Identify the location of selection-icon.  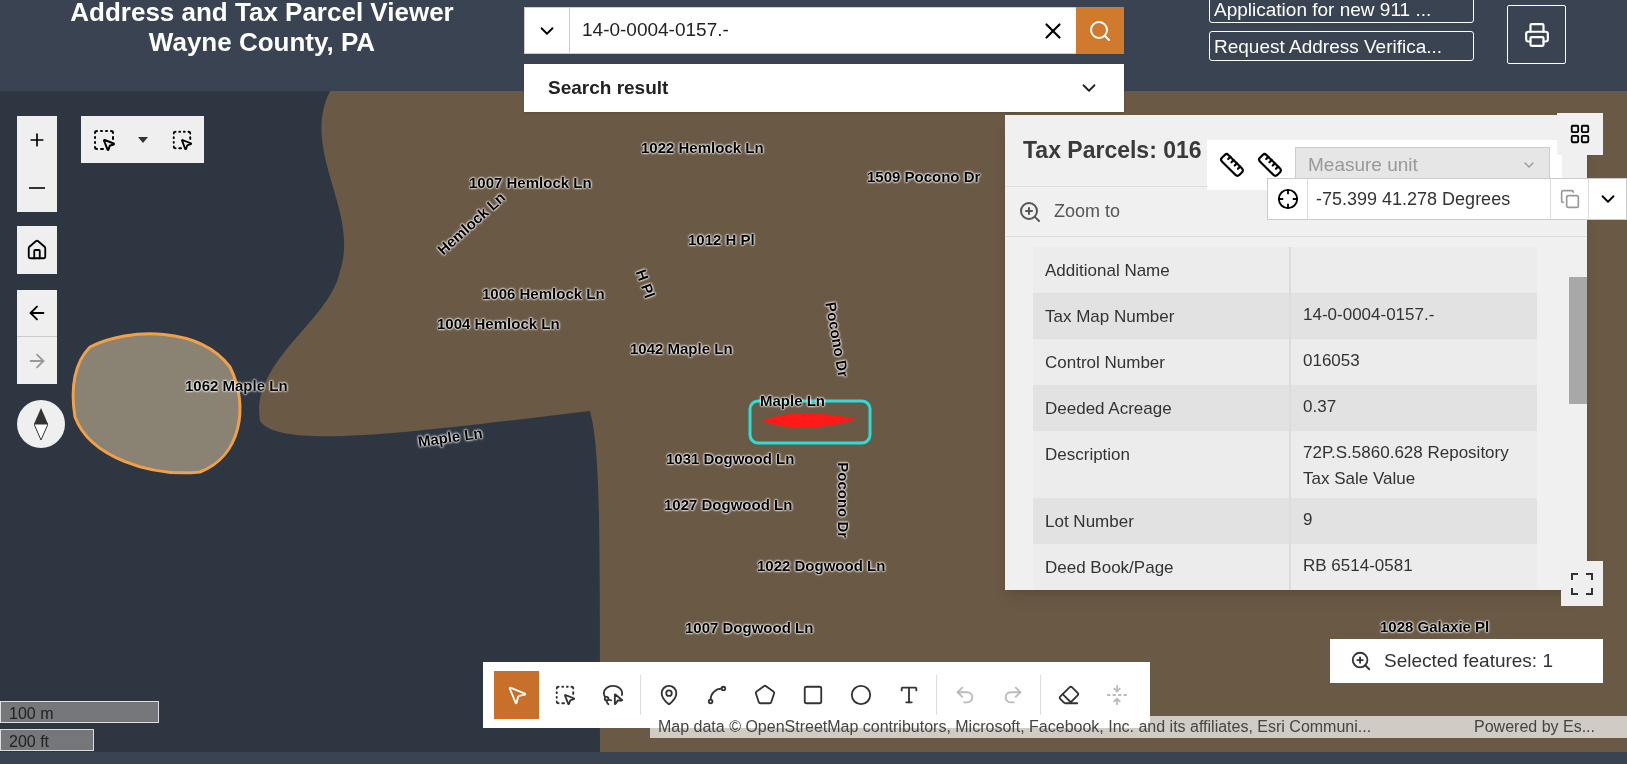
(104, 139).